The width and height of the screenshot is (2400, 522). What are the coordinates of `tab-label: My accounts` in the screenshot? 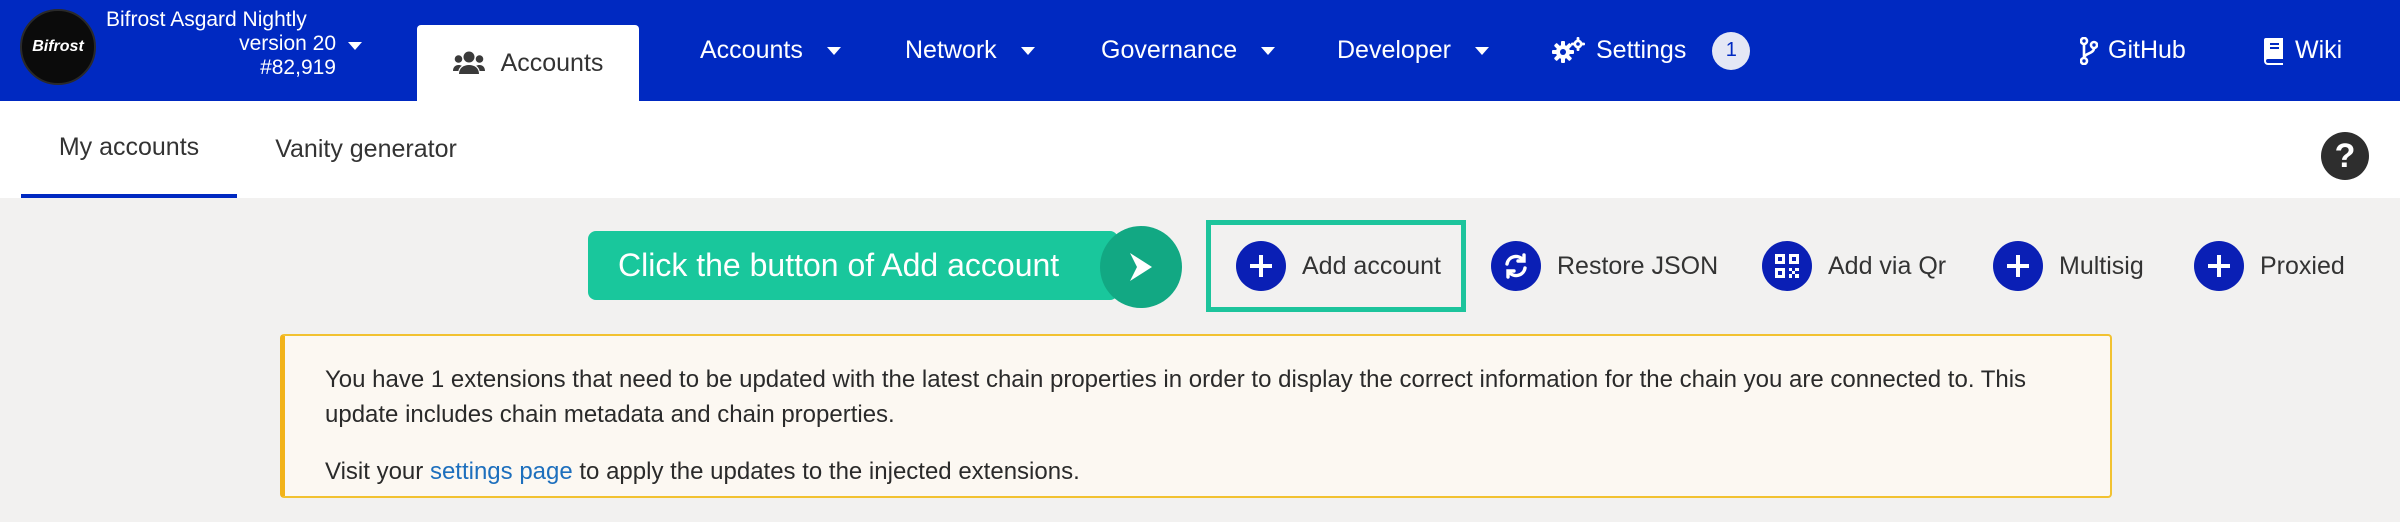 It's located at (129, 147).